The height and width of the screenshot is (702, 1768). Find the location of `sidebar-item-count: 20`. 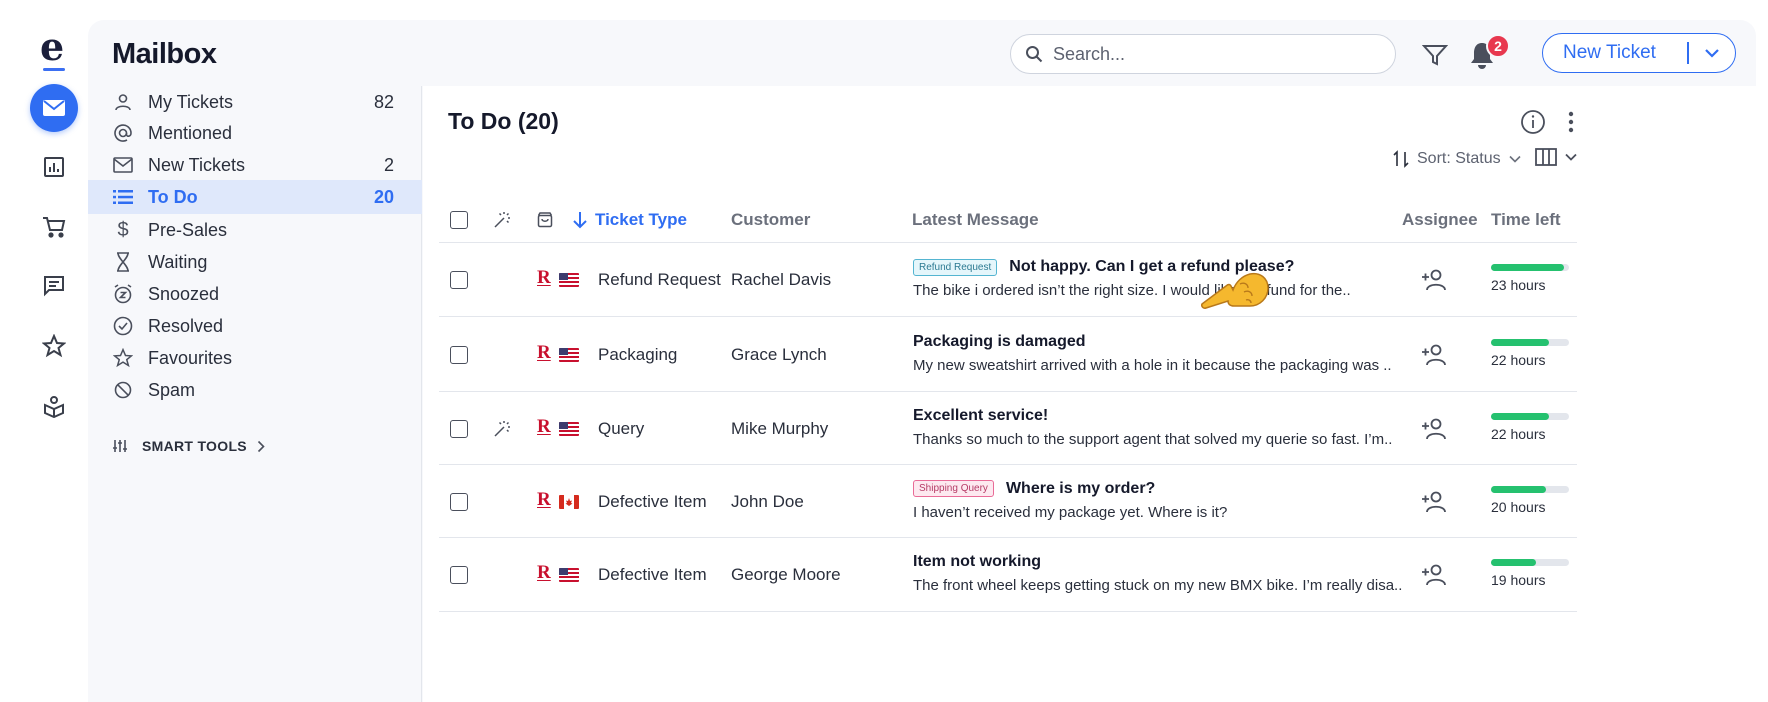

sidebar-item-count: 20 is located at coordinates (383, 196).